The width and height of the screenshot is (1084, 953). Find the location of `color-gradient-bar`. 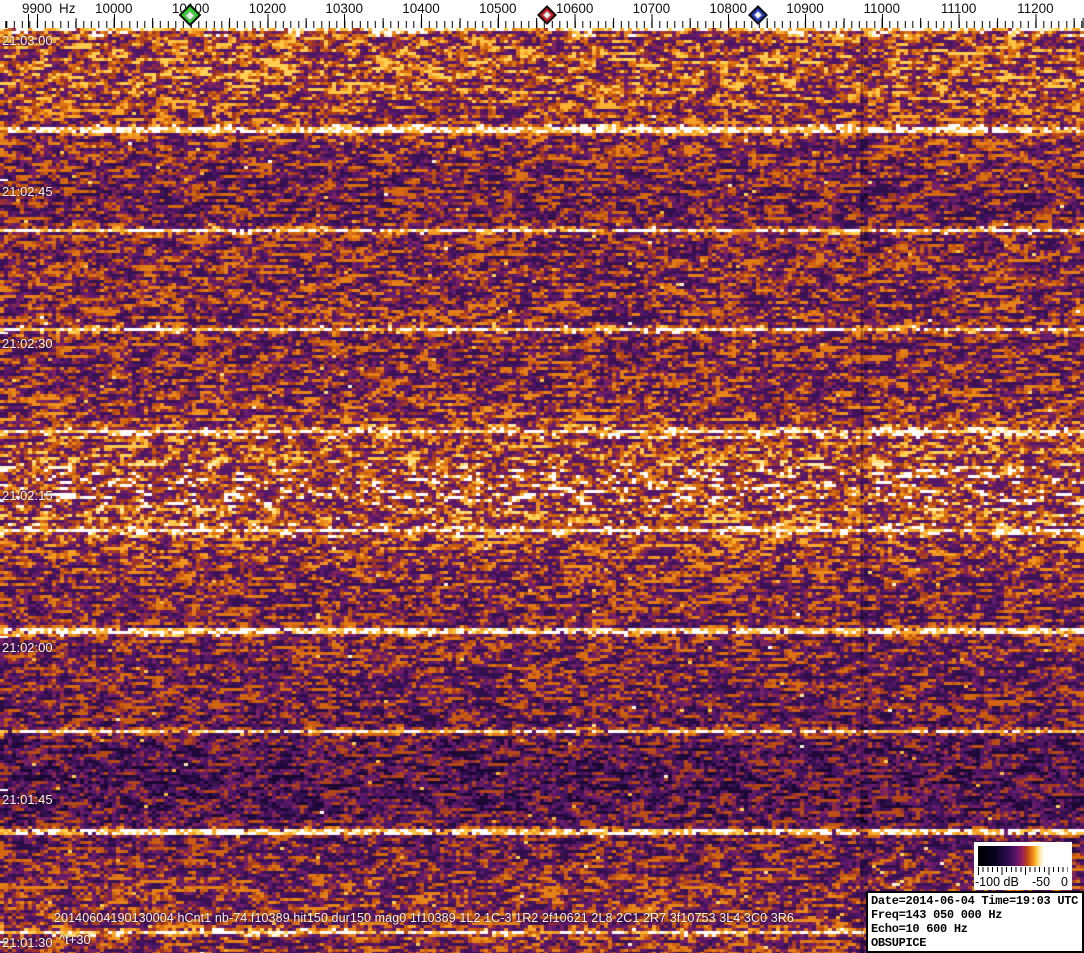

color-gradient-bar is located at coordinates (1023, 856).